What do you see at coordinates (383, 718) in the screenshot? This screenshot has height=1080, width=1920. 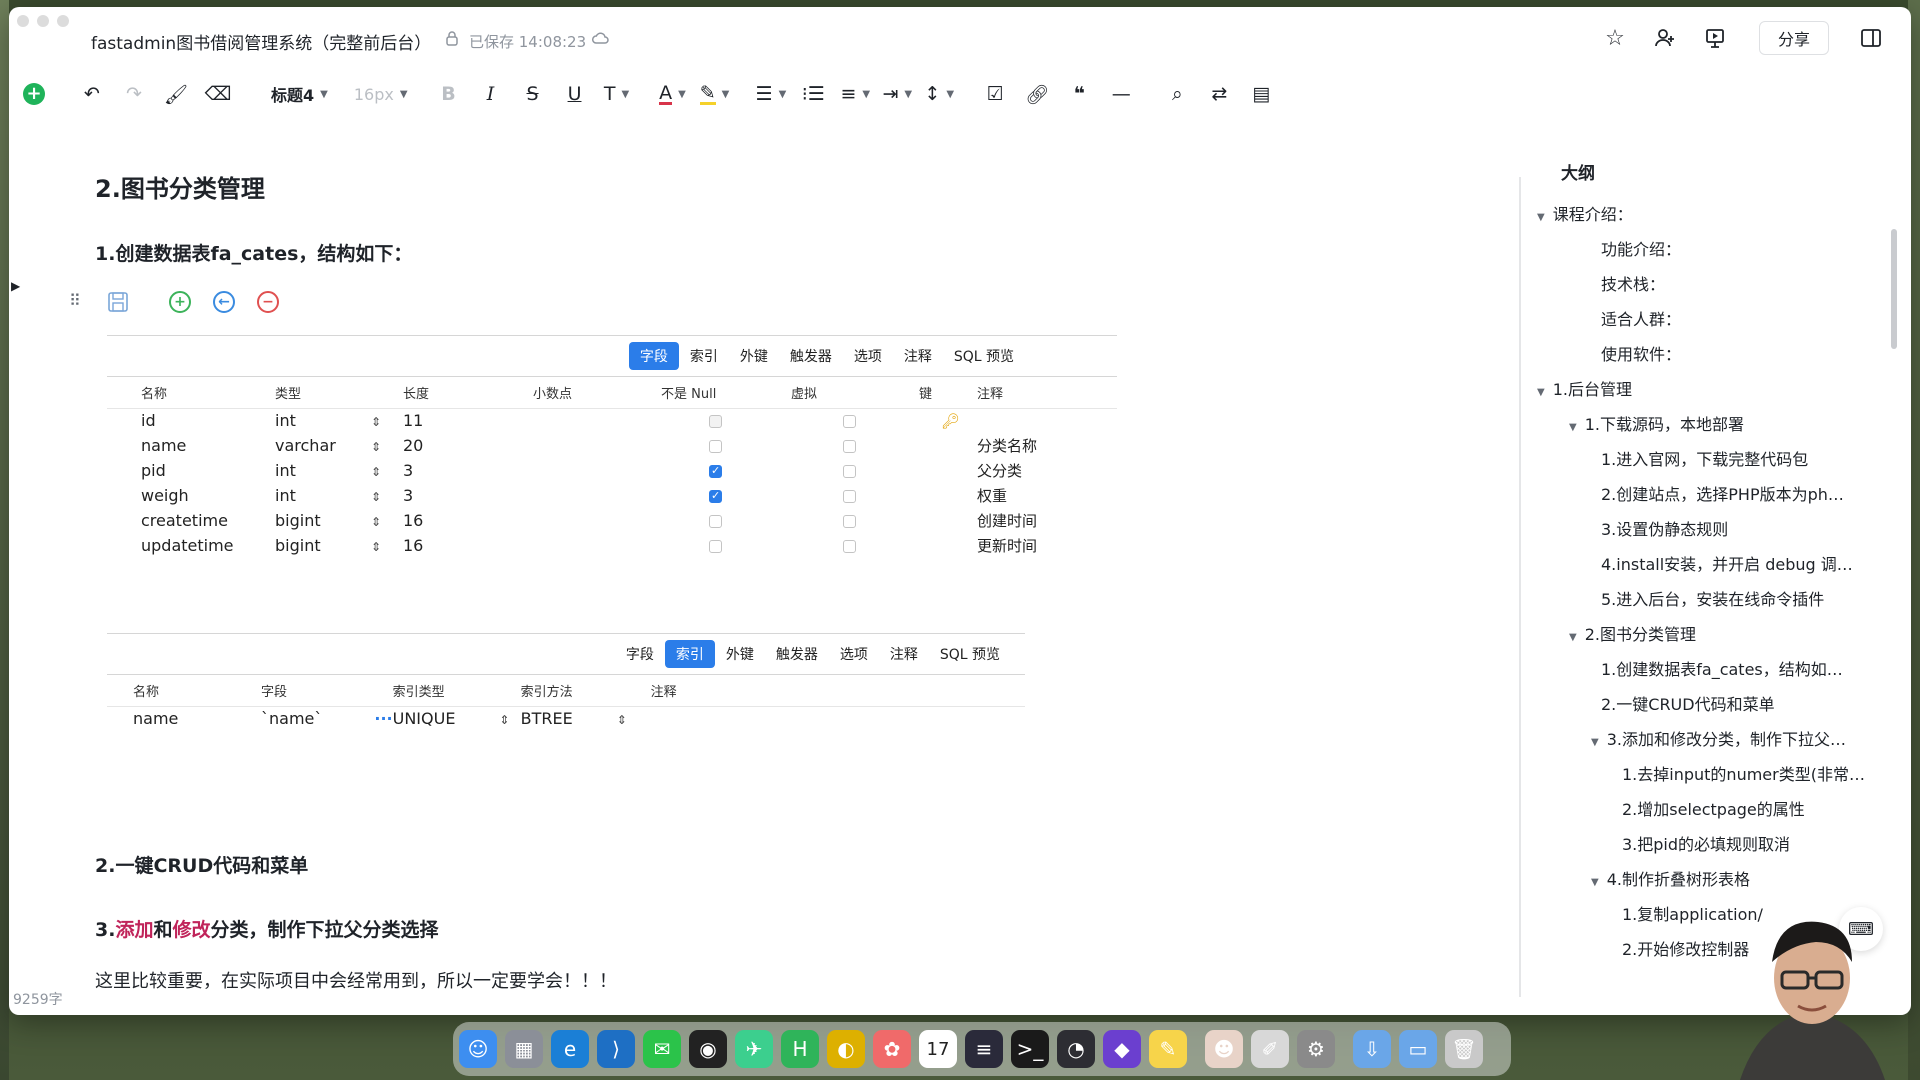 I see `more-options-icon: ···` at bounding box center [383, 718].